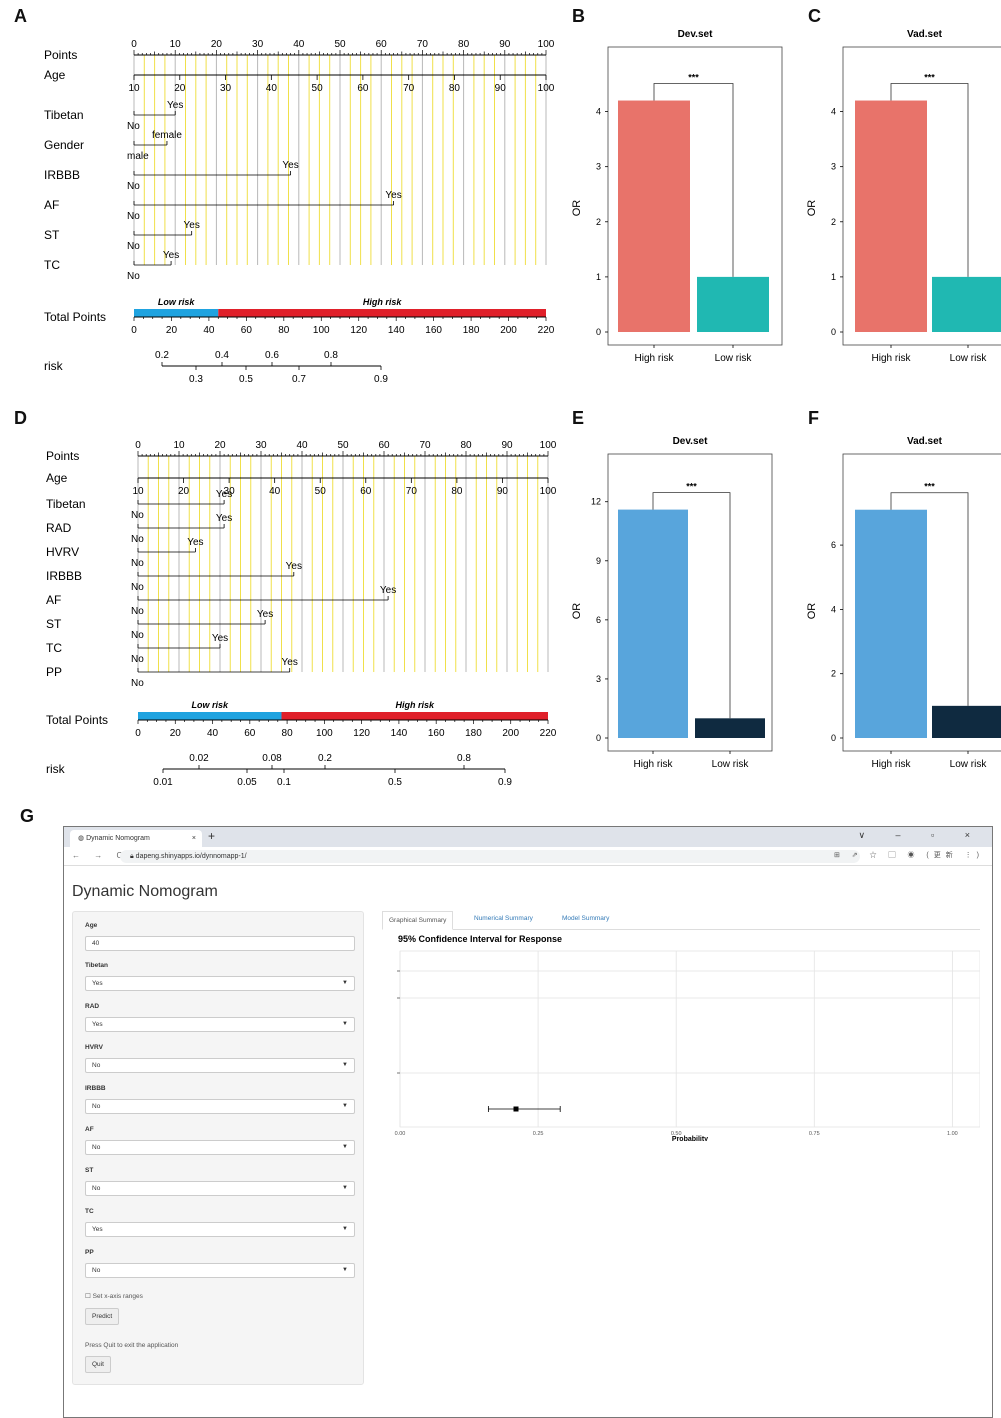  I want to click on y-tick-label: 0, so click(833, 738).